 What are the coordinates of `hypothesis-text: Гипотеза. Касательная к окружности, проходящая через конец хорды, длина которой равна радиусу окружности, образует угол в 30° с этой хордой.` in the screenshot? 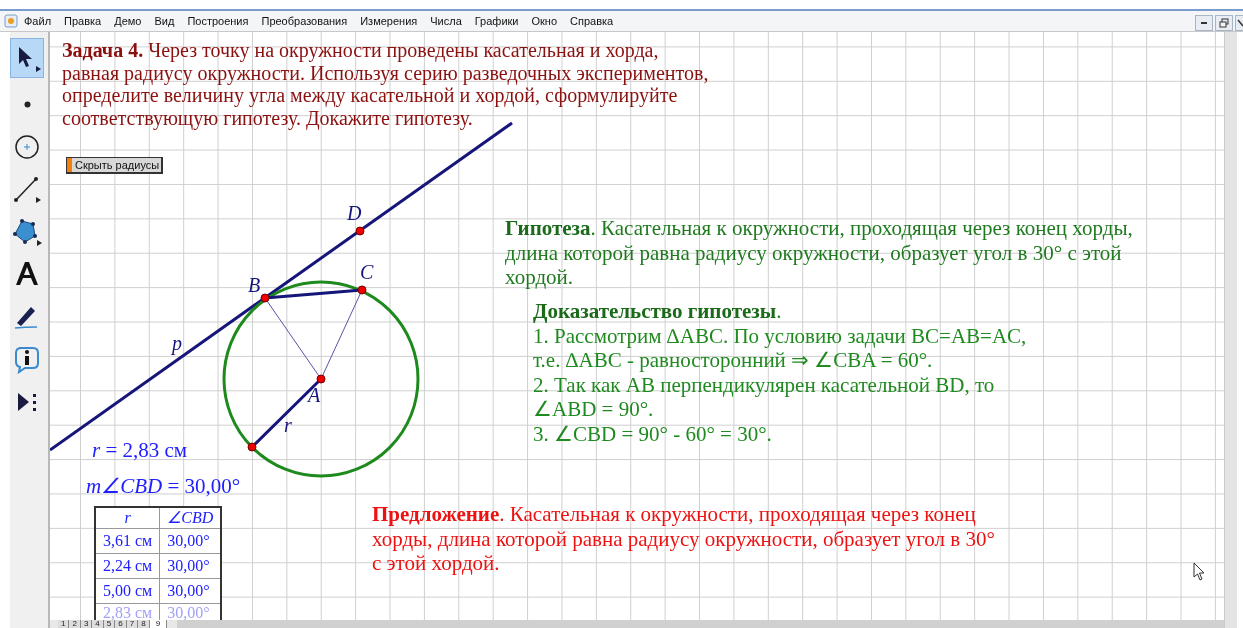 It's located at (819, 253).